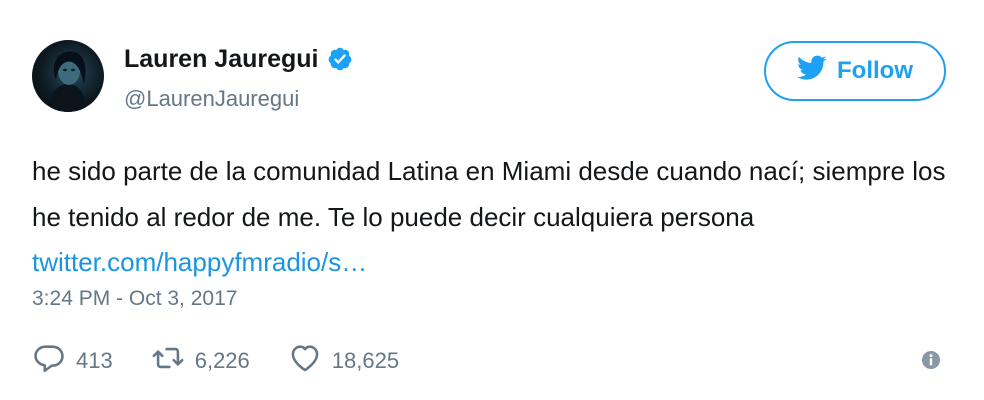  I want to click on twitter-bird-icon, so click(812, 71).